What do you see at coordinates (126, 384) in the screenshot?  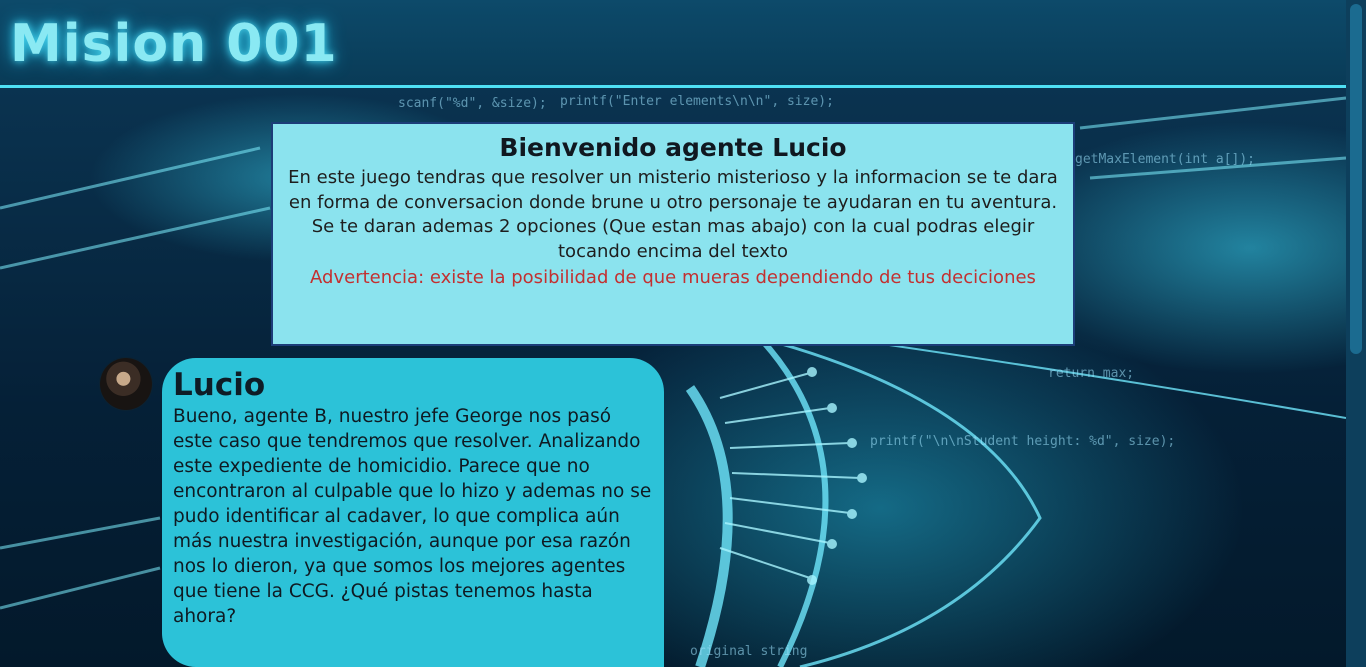 I see `avatar` at bounding box center [126, 384].